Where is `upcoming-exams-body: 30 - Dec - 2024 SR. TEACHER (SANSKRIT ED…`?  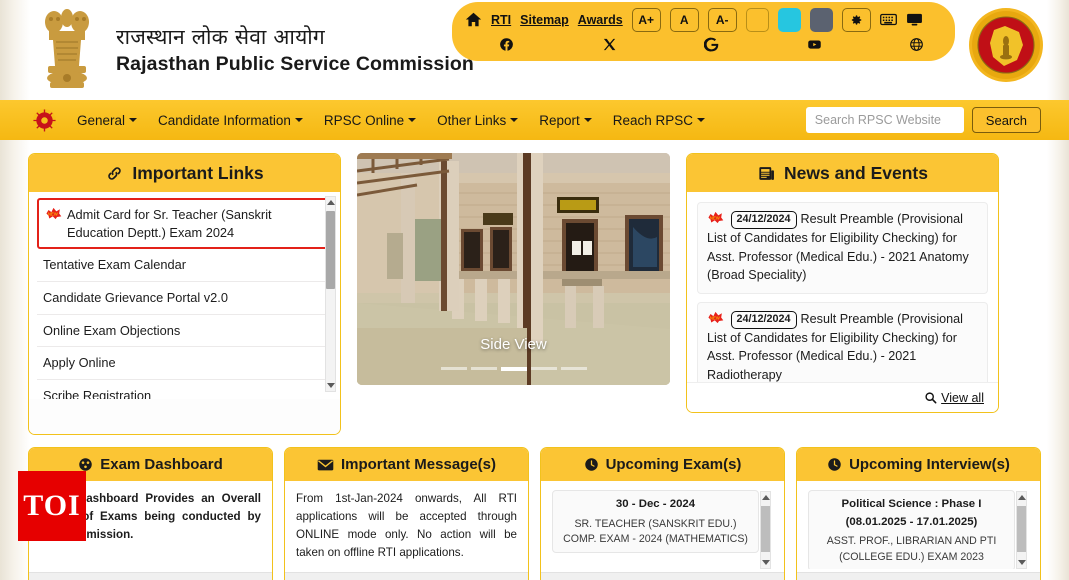
upcoming-exams-body: 30 - Dec - 2024 SR. TEACHER (SANSKRIT ED… is located at coordinates (662, 525).